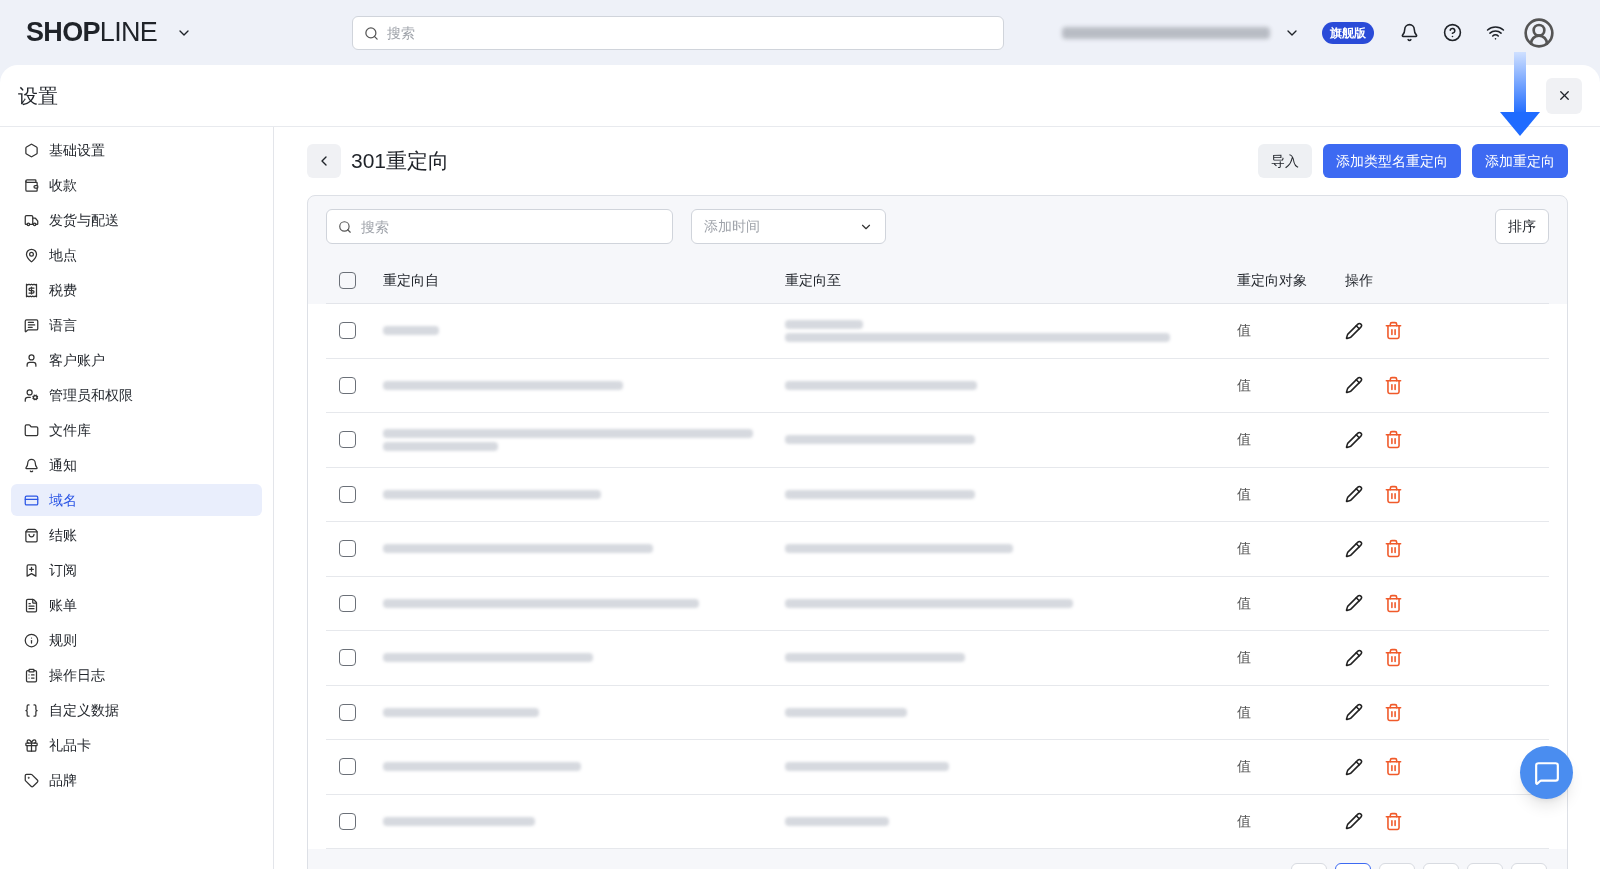 The image size is (1600, 869). What do you see at coordinates (136, 395) in the screenshot?
I see `sidebar-item: 管理员和权限` at bounding box center [136, 395].